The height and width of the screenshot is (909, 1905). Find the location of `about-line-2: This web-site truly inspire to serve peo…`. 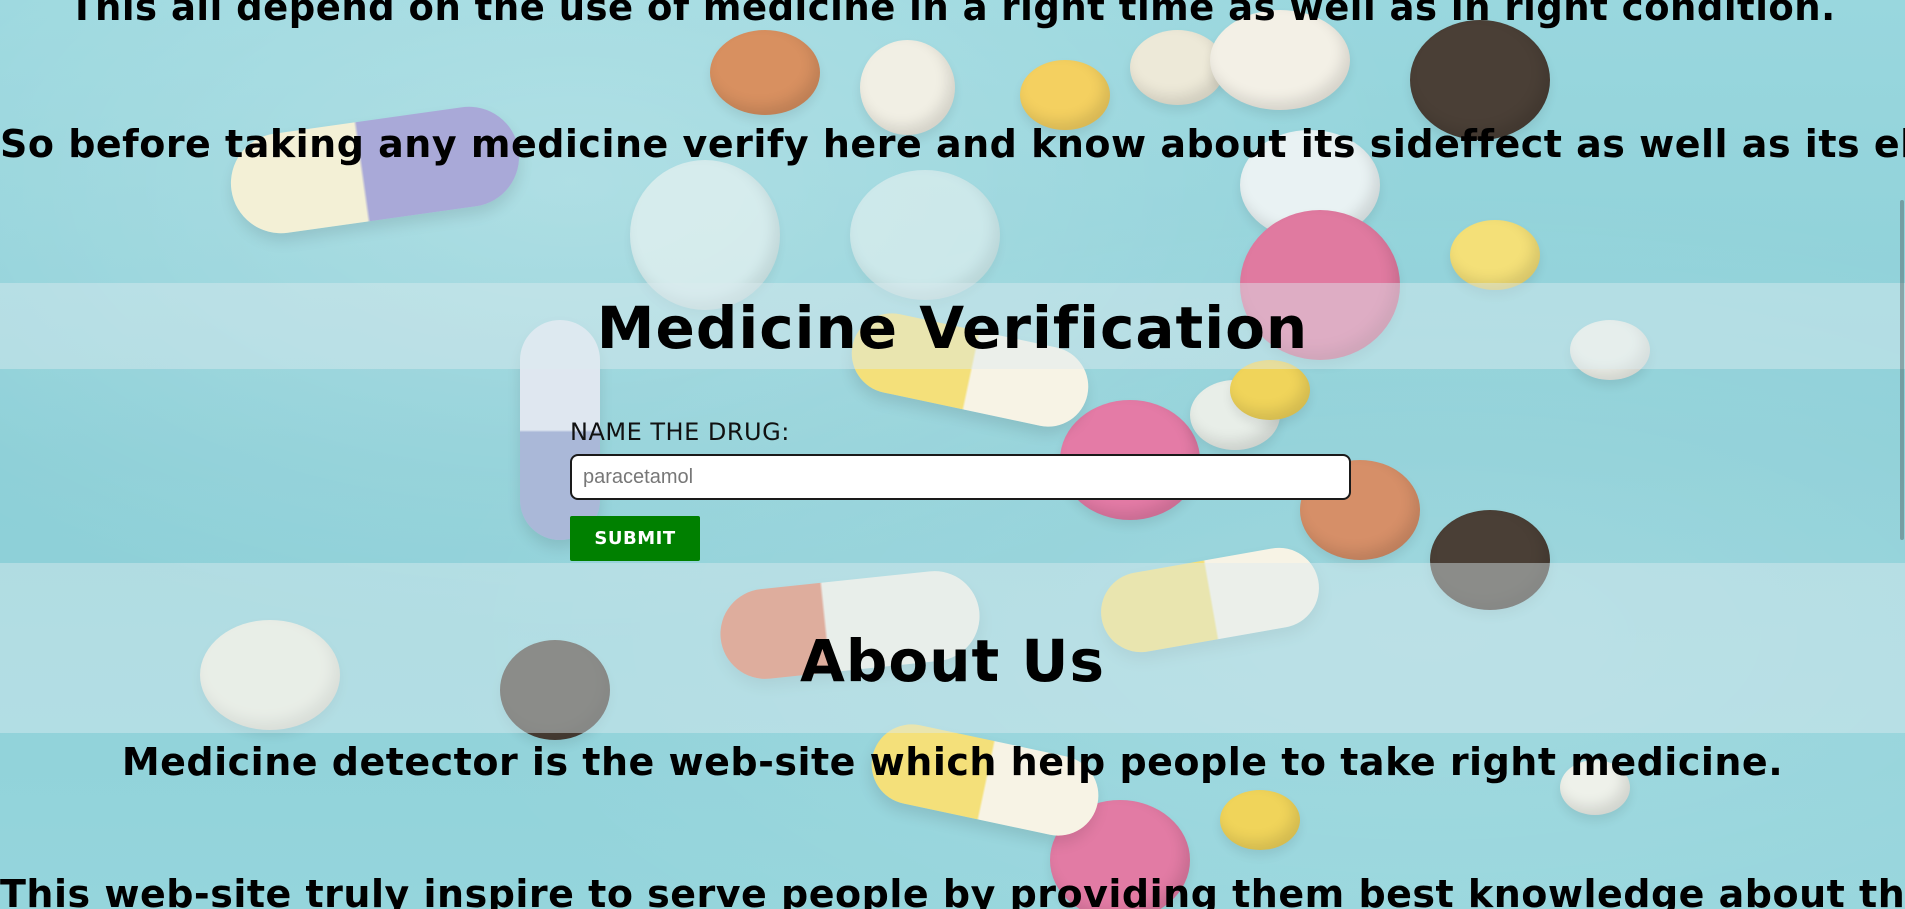

about-line-2: This web-site truly inspire to serve peo… is located at coordinates (952, 890).